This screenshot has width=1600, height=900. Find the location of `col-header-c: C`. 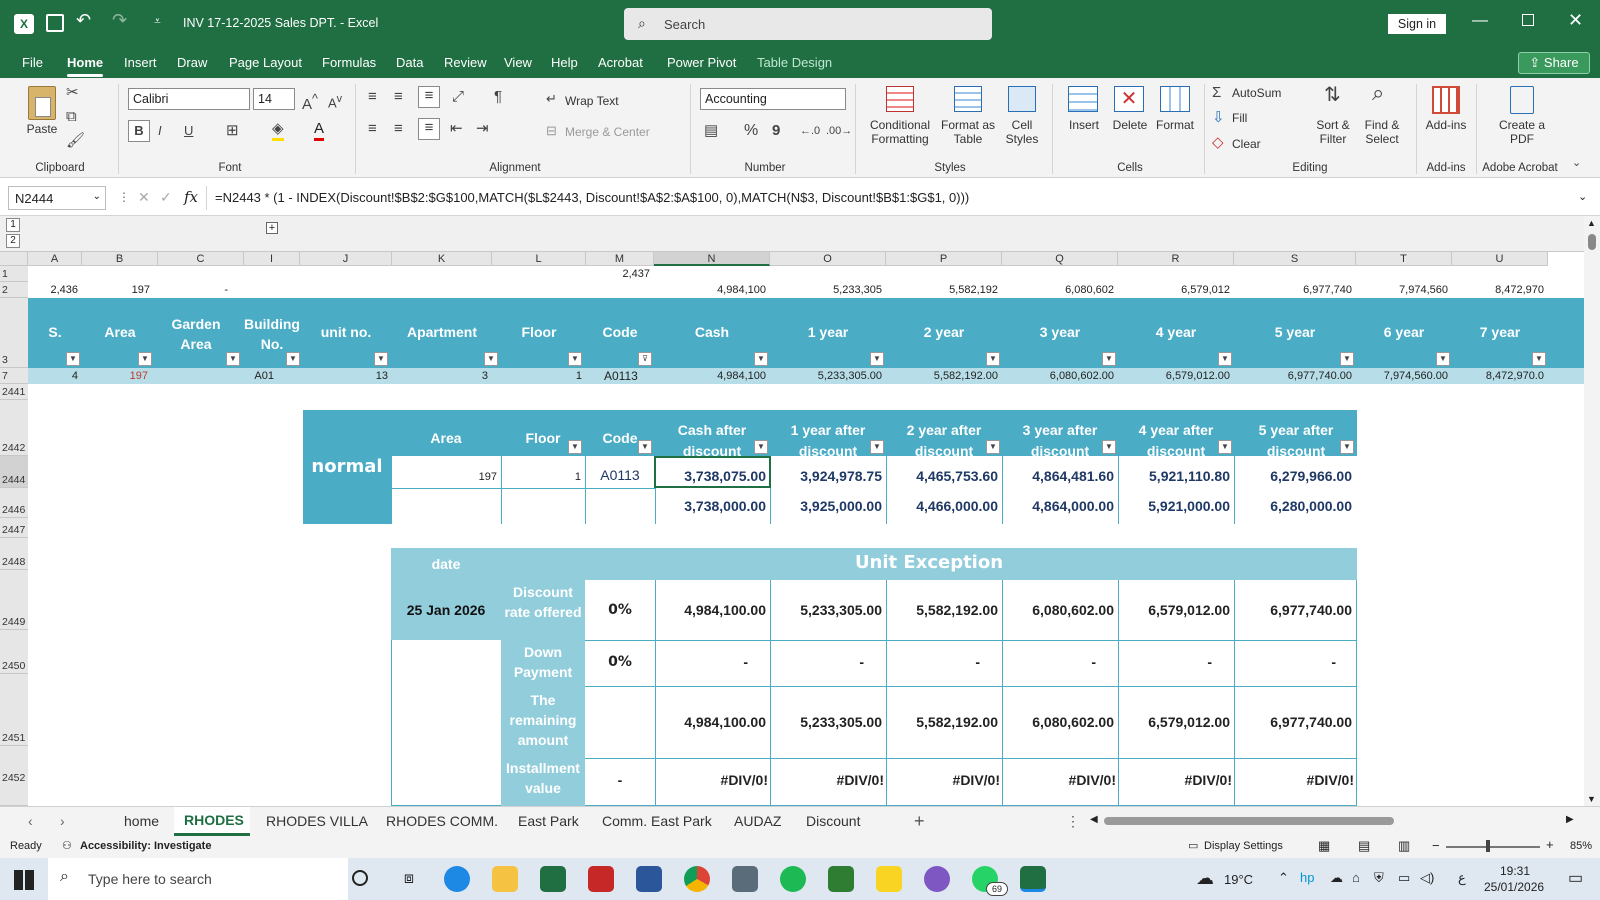

col-header-c: C is located at coordinates (201, 259).